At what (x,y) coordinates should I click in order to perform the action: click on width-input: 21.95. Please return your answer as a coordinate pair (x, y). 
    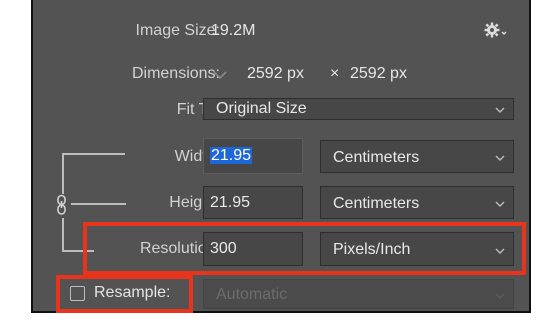
    Looking at the image, I should click on (253, 156).